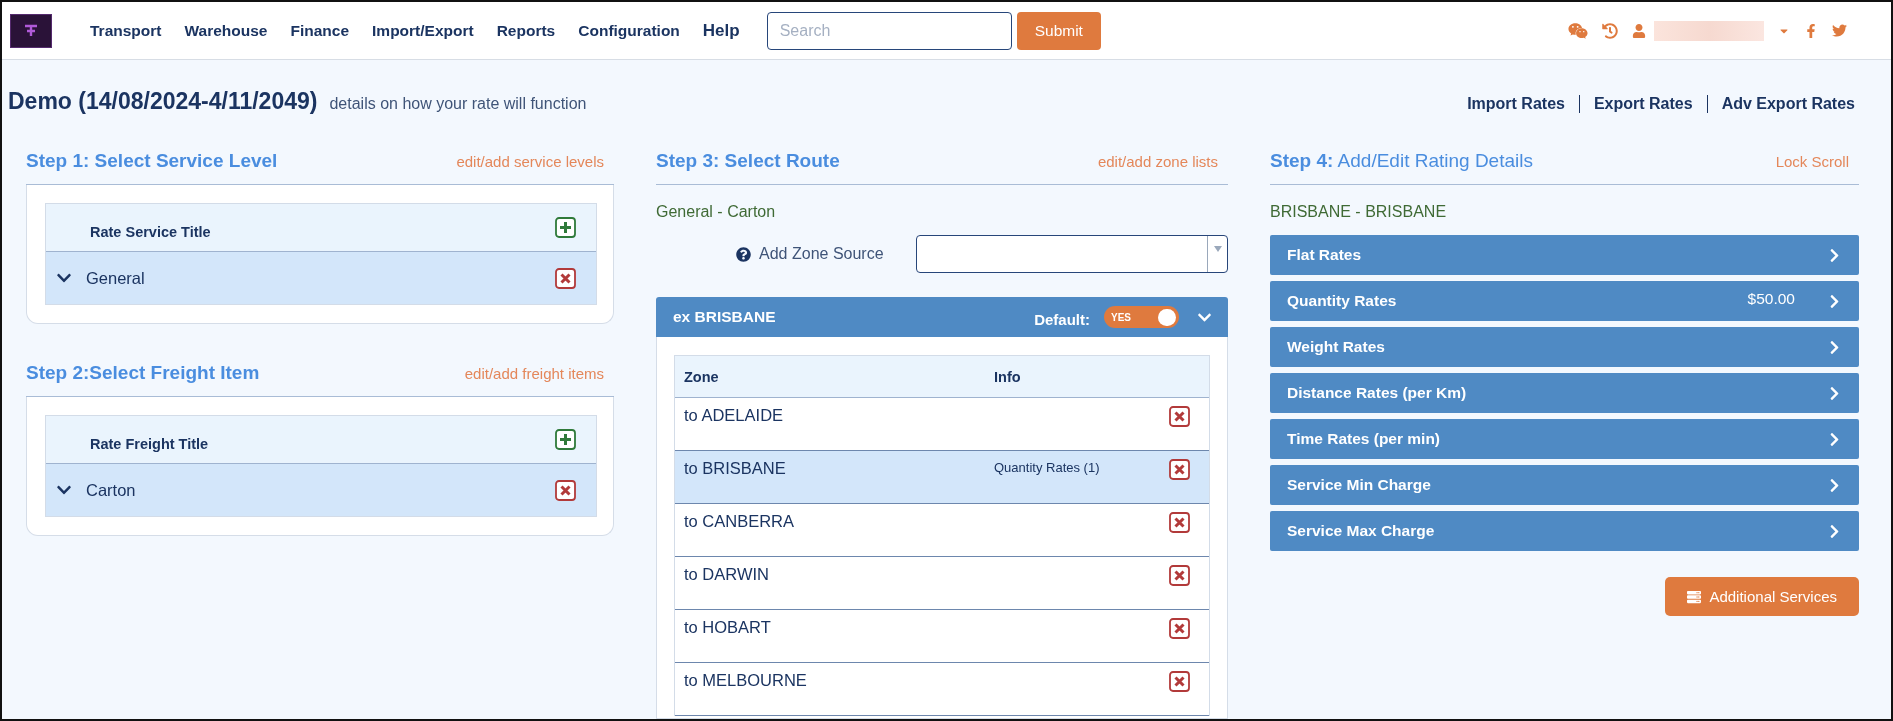 The image size is (1893, 721). I want to click on zone-name: to MELBOURNE, so click(746, 680).